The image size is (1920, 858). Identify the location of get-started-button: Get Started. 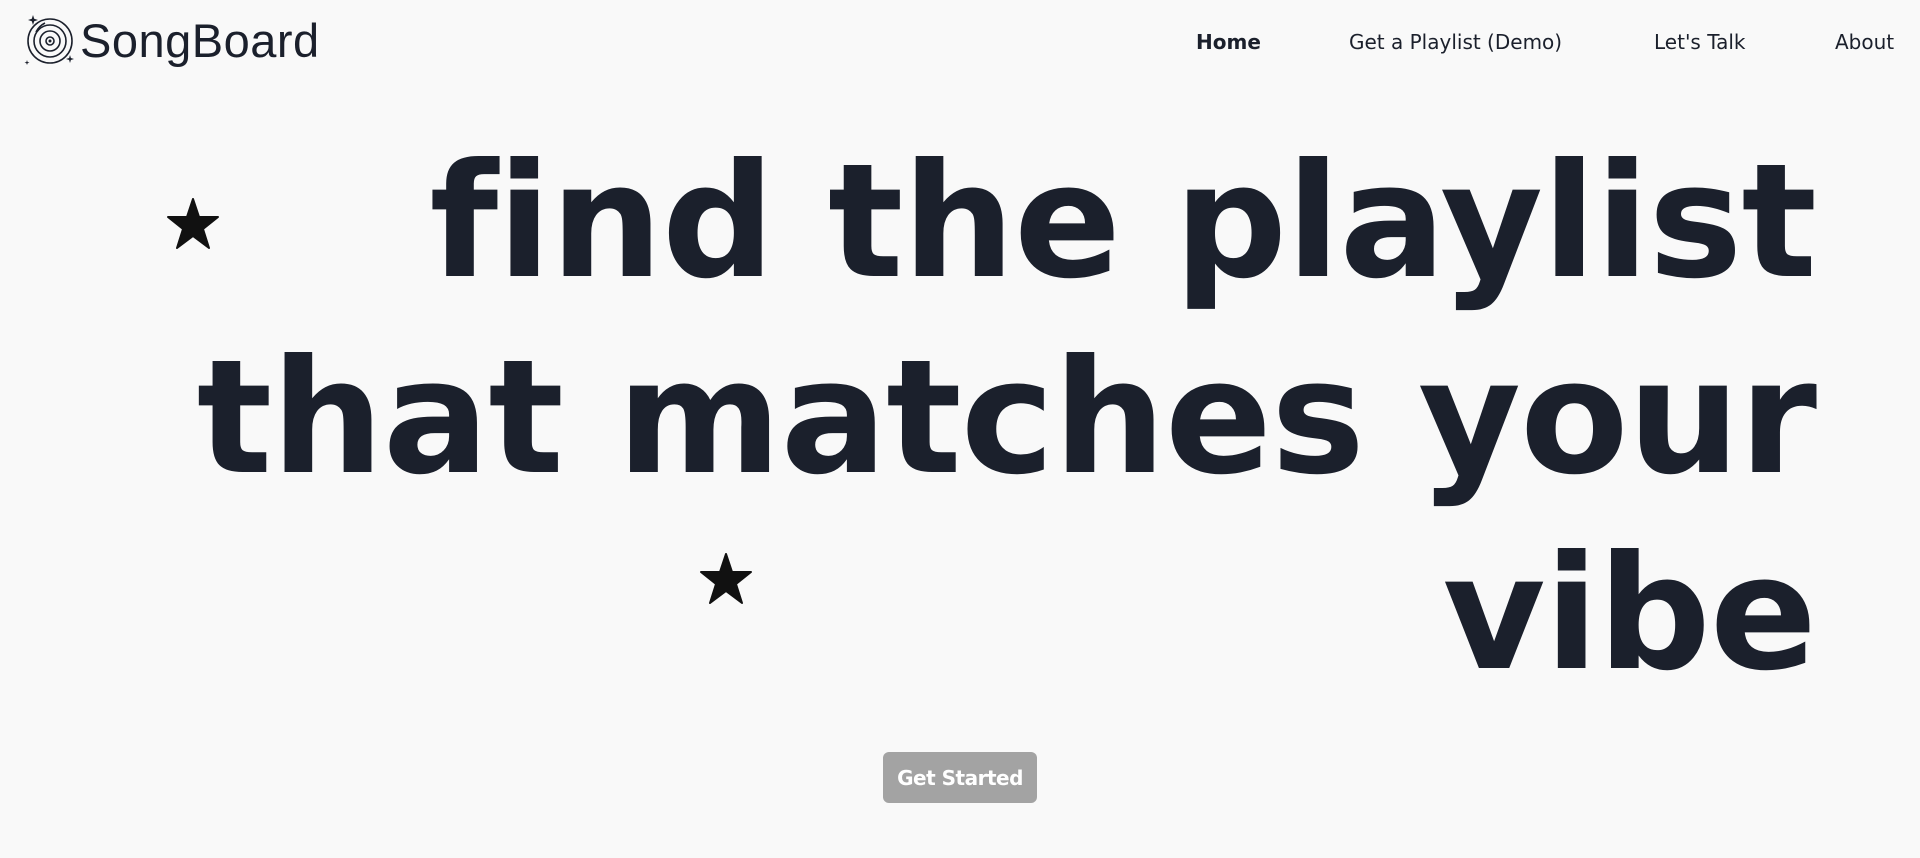
(960, 777).